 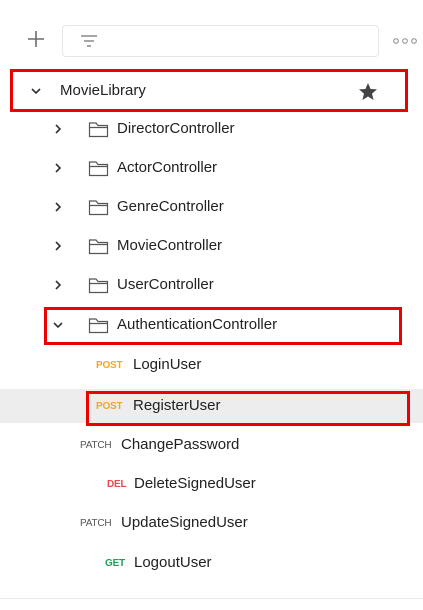 I want to click on method-badge: GET, so click(x=115, y=563).